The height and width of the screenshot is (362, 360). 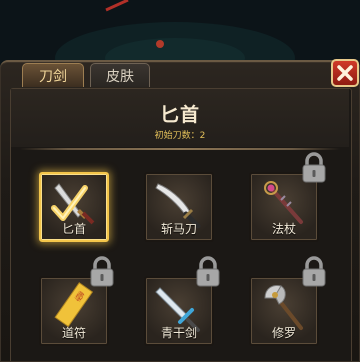 I want to click on item-label: 斩马刀, so click(x=178, y=229).